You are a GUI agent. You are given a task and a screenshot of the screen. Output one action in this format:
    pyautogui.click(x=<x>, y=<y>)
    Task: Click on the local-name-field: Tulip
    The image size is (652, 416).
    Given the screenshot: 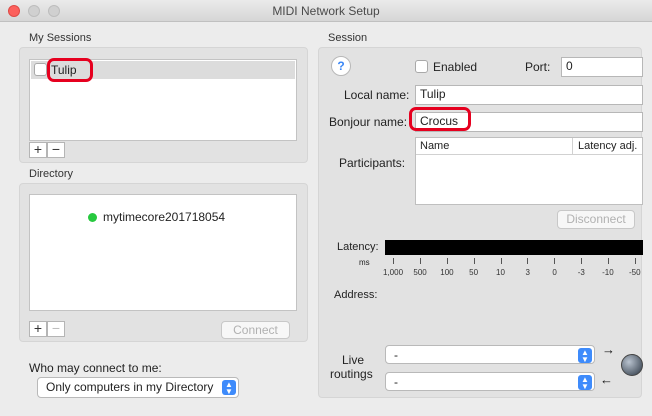 What is the action you would take?
    pyautogui.click(x=529, y=95)
    